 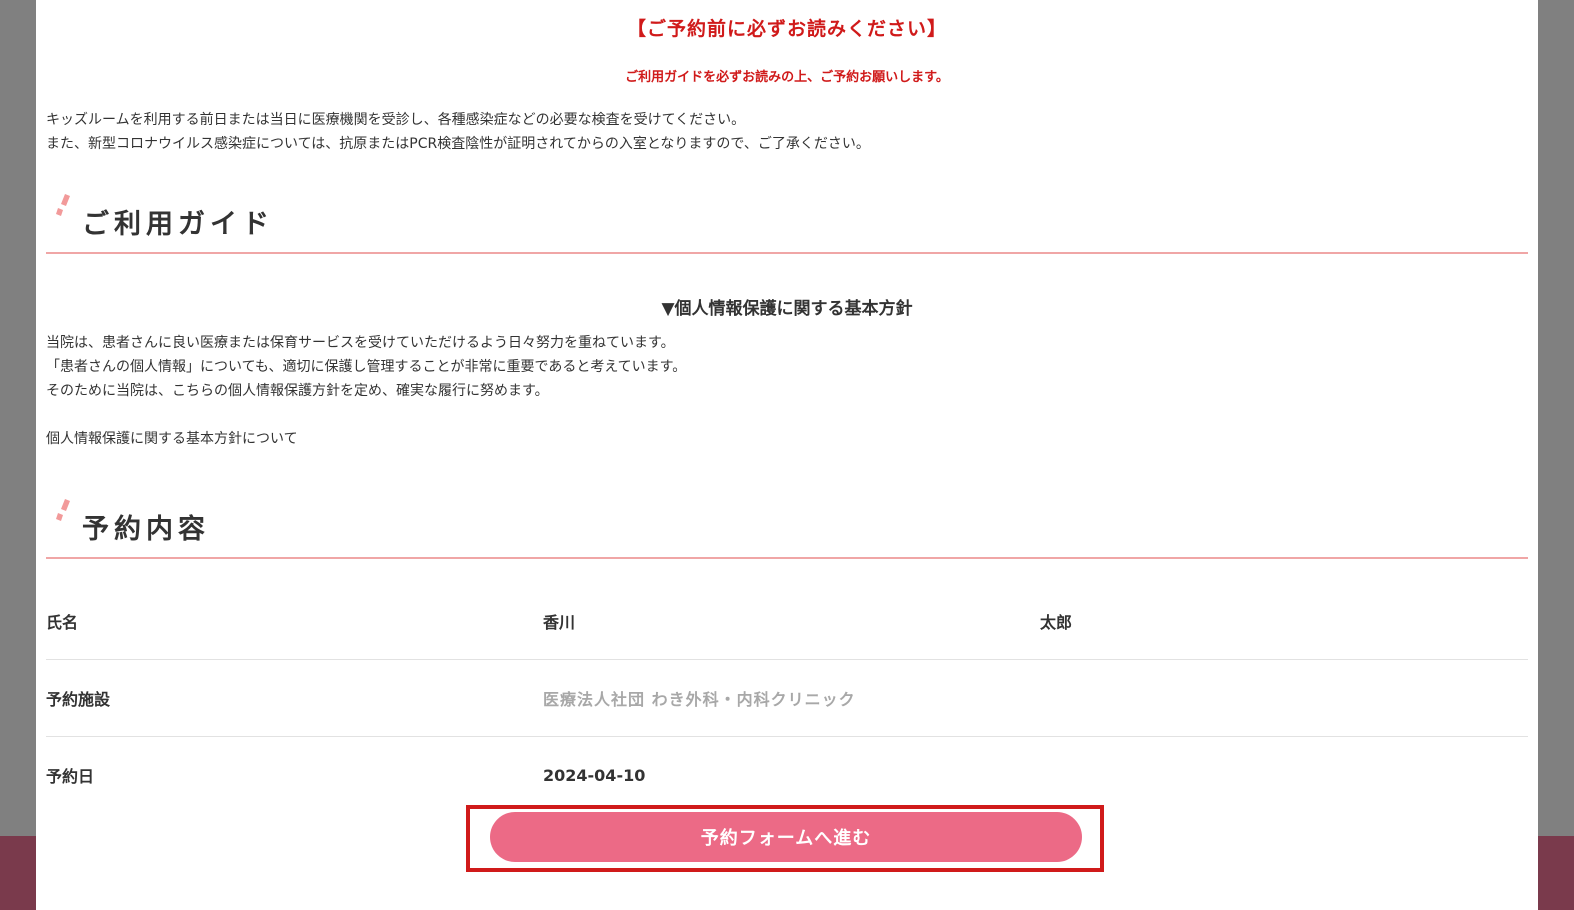 I want to click on name-label: 氏名, so click(x=62, y=622).